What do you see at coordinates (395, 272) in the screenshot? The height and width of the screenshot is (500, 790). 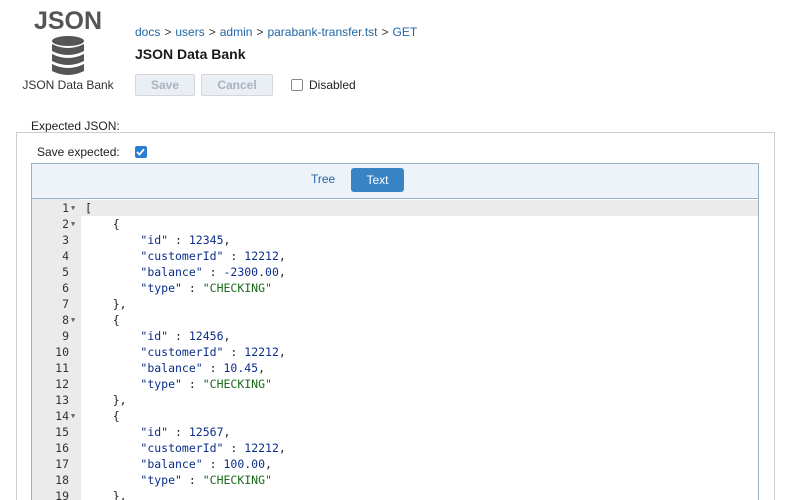 I see `code-line: 5 "balance" : -2300.00,` at bounding box center [395, 272].